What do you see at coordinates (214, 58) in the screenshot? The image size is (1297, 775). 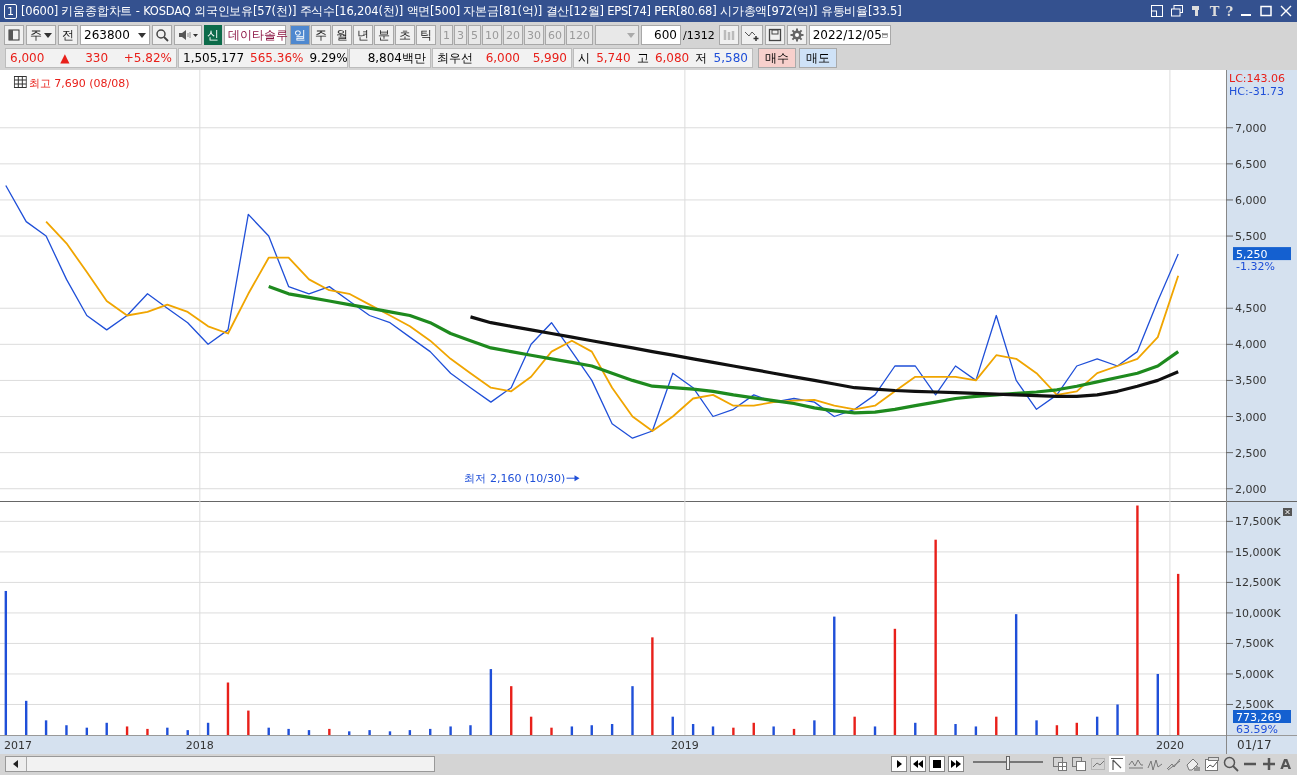 I see `quote-value: 1,505,177` at bounding box center [214, 58].